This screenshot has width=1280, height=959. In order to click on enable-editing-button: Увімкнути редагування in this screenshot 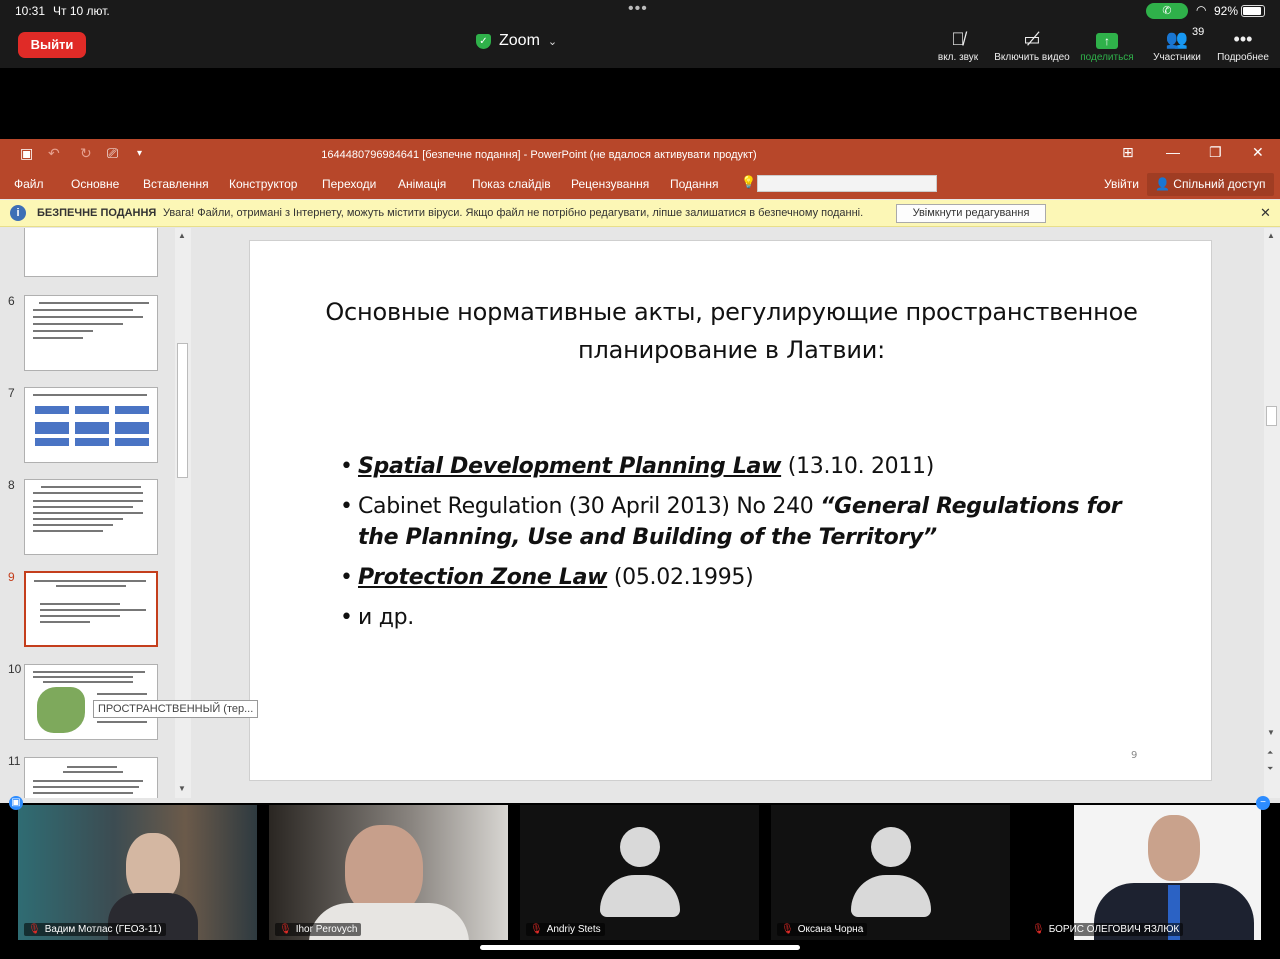, I will do `click(971, 213)`.